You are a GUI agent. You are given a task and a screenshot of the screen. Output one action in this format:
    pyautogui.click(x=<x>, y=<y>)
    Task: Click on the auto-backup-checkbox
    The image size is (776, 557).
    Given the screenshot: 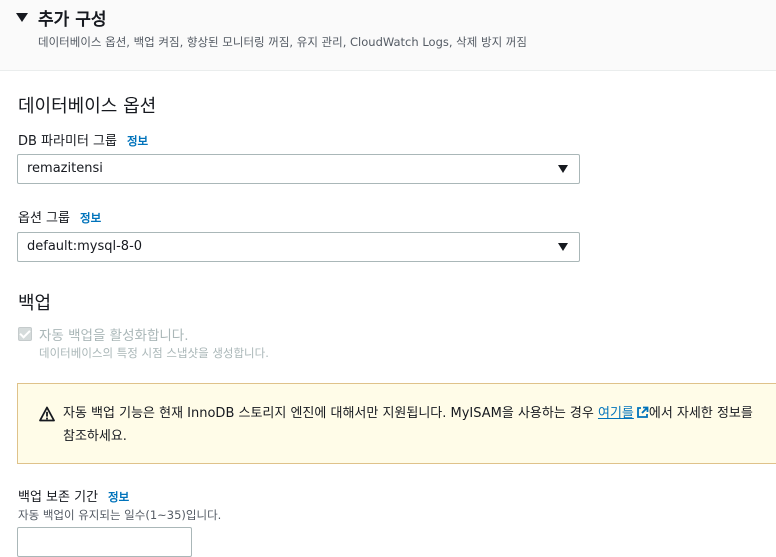 What is the action you would take?
    pyautogui.click(x=25, y=334)
    